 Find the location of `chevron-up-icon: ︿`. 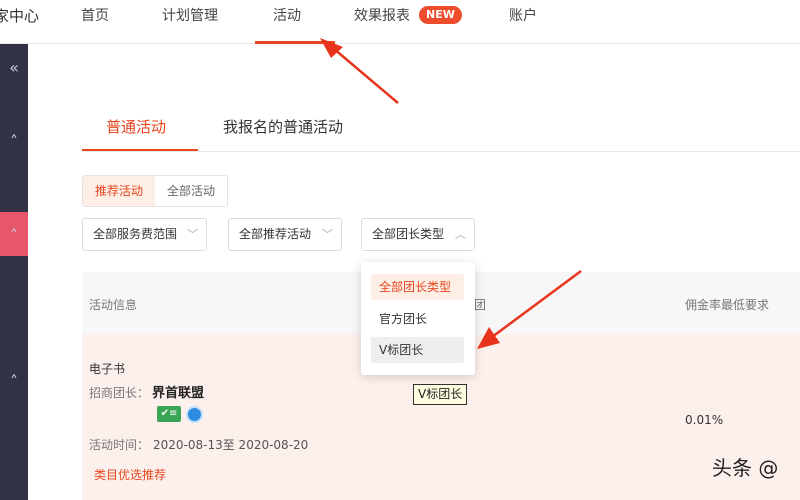

chevron-up-icon: ︿ is located at coordinates (460, 234).